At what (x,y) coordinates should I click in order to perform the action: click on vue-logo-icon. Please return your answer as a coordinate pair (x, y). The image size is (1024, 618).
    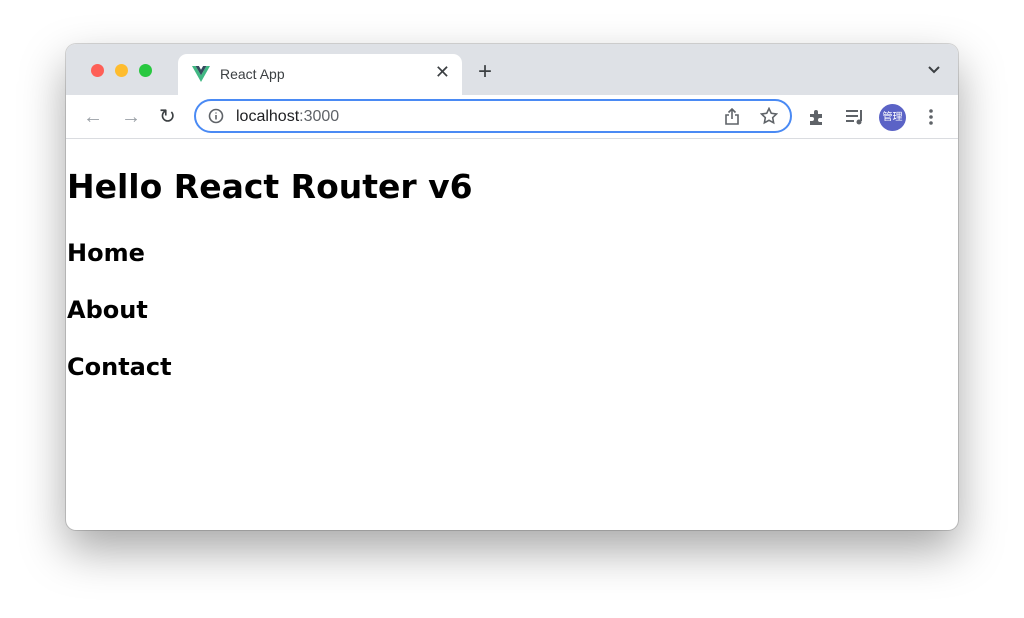
    Looking at the image, I should click on (201, 74).